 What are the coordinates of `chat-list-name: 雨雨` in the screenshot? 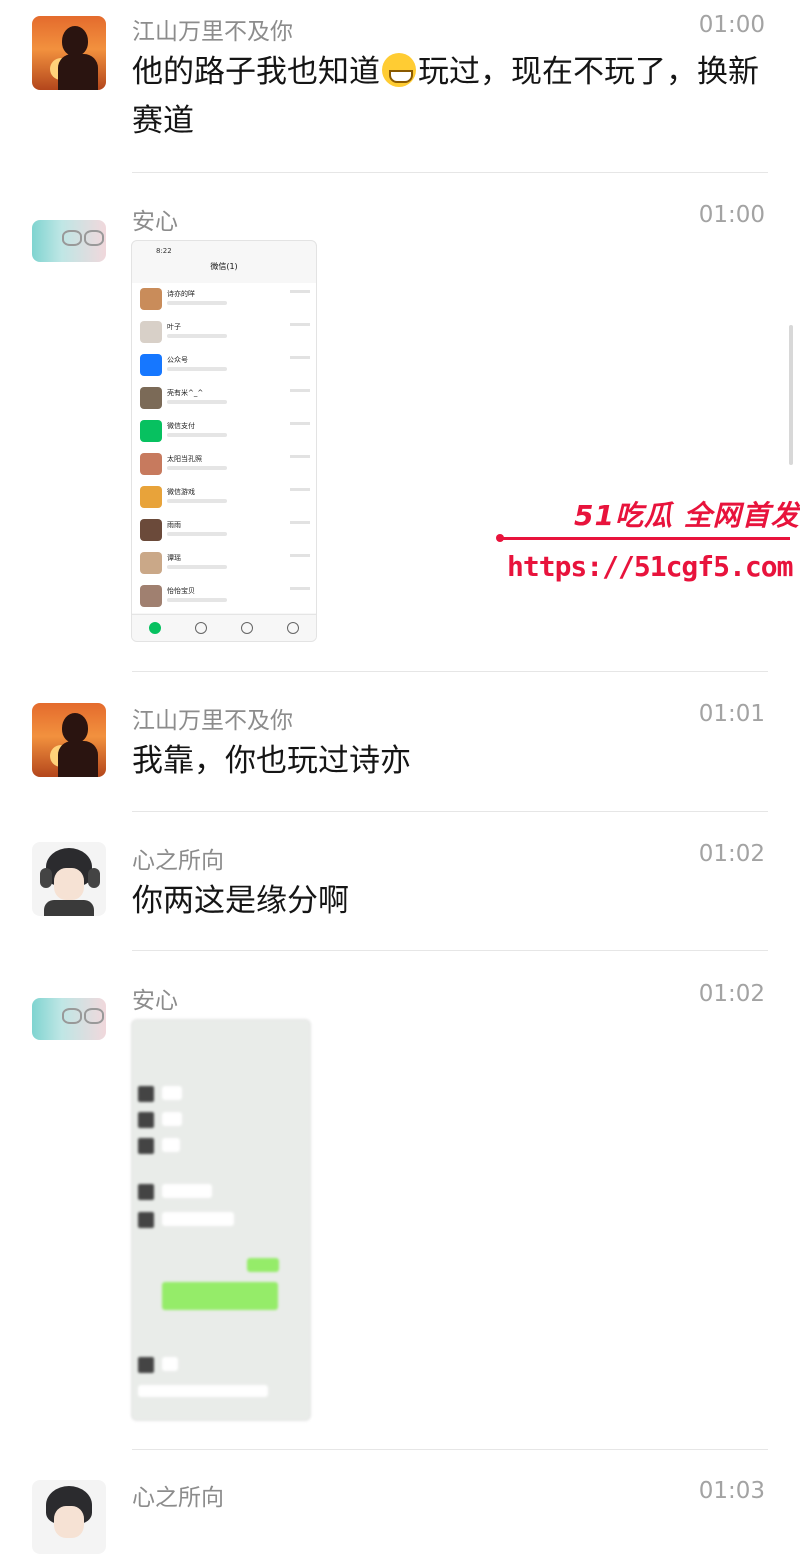 It's located at (174, 525).